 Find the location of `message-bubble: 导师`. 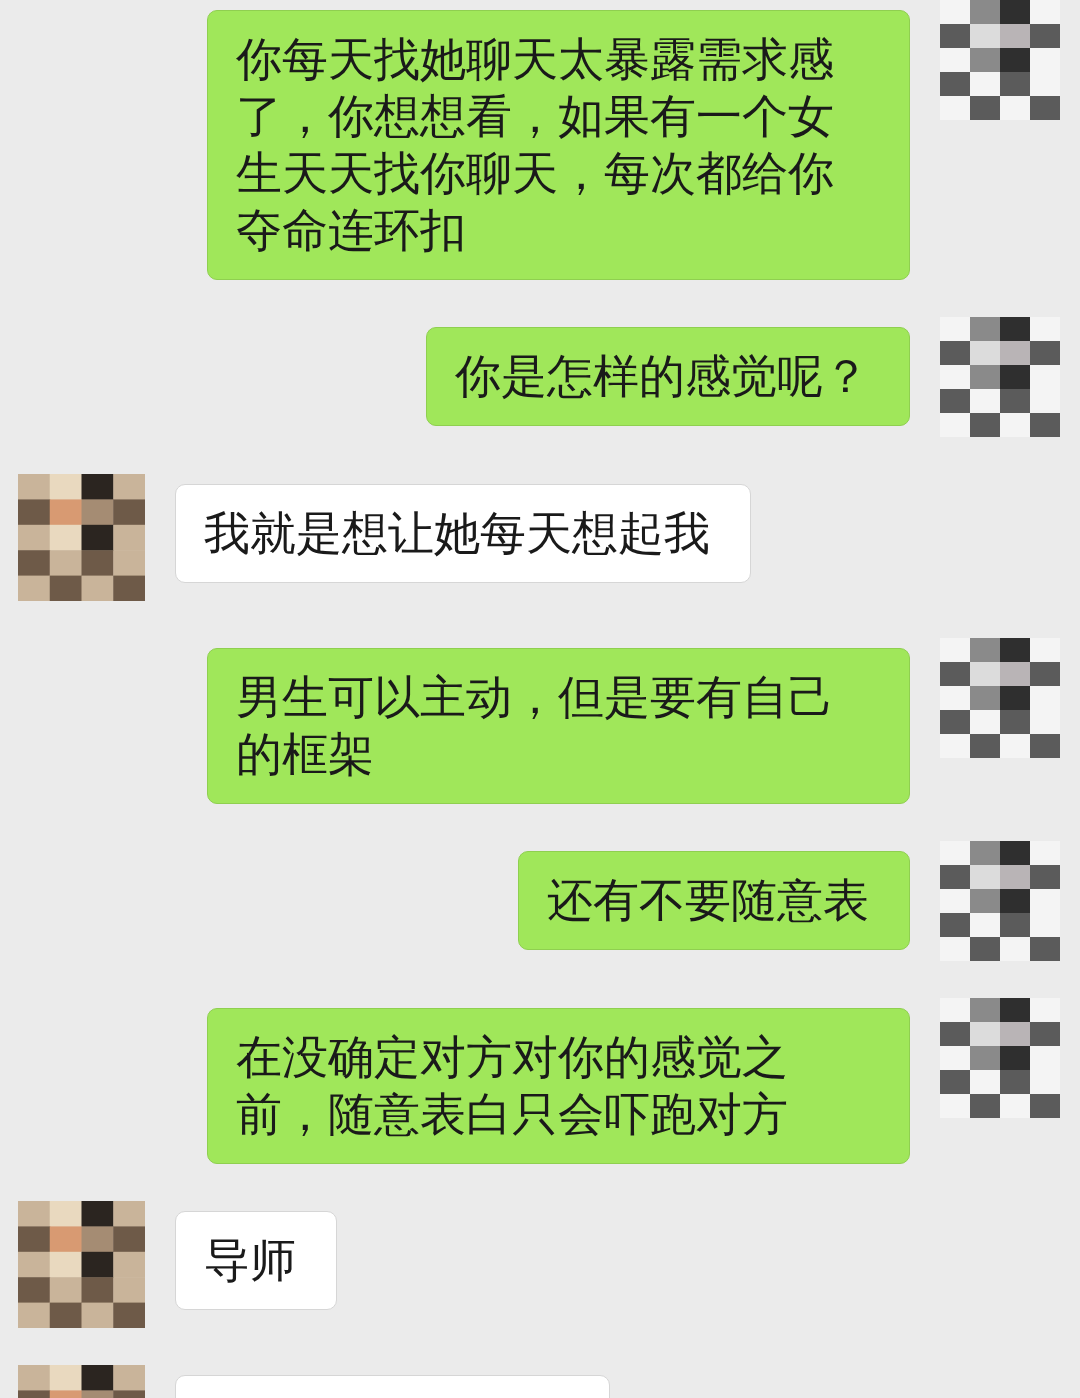

message-bubble: 导师 is located at coordinates (256, 1260).